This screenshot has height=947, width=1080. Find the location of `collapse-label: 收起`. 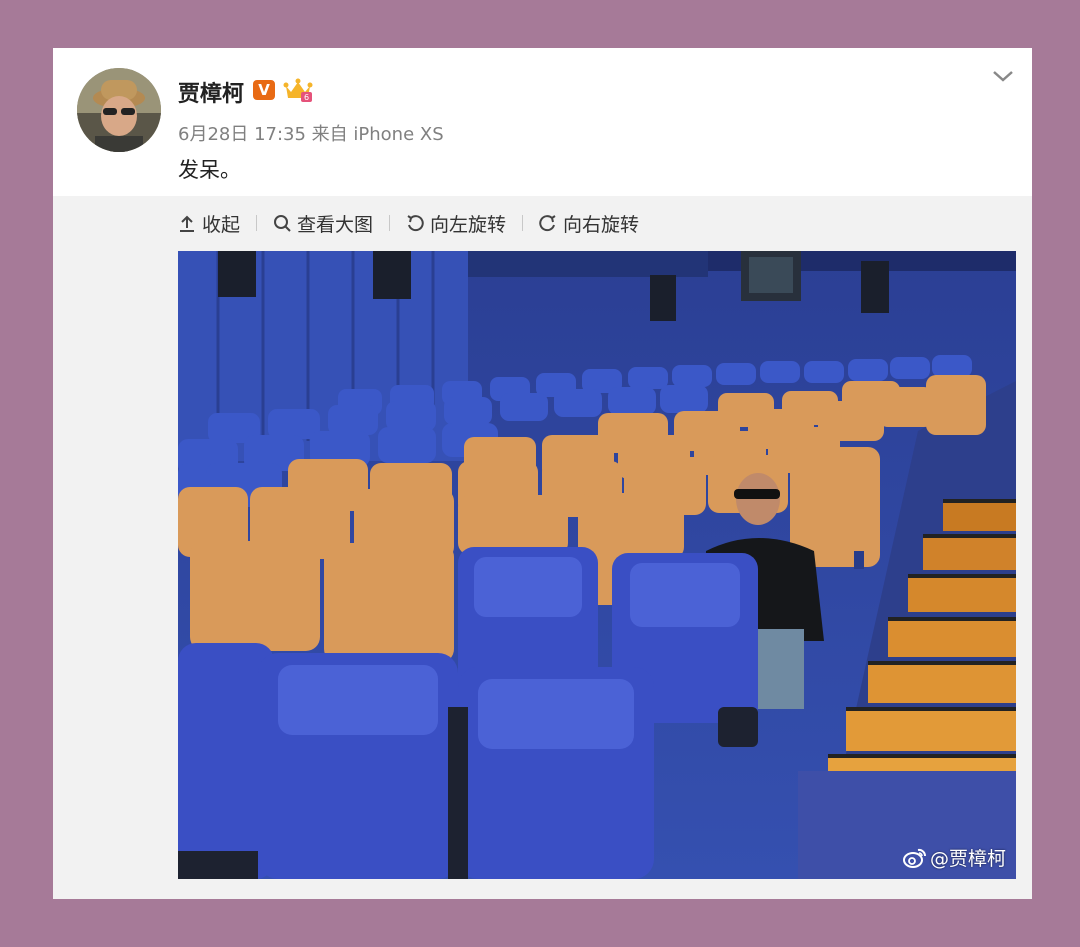

collapse-label: 收起 is located at coordinates (221, 224).